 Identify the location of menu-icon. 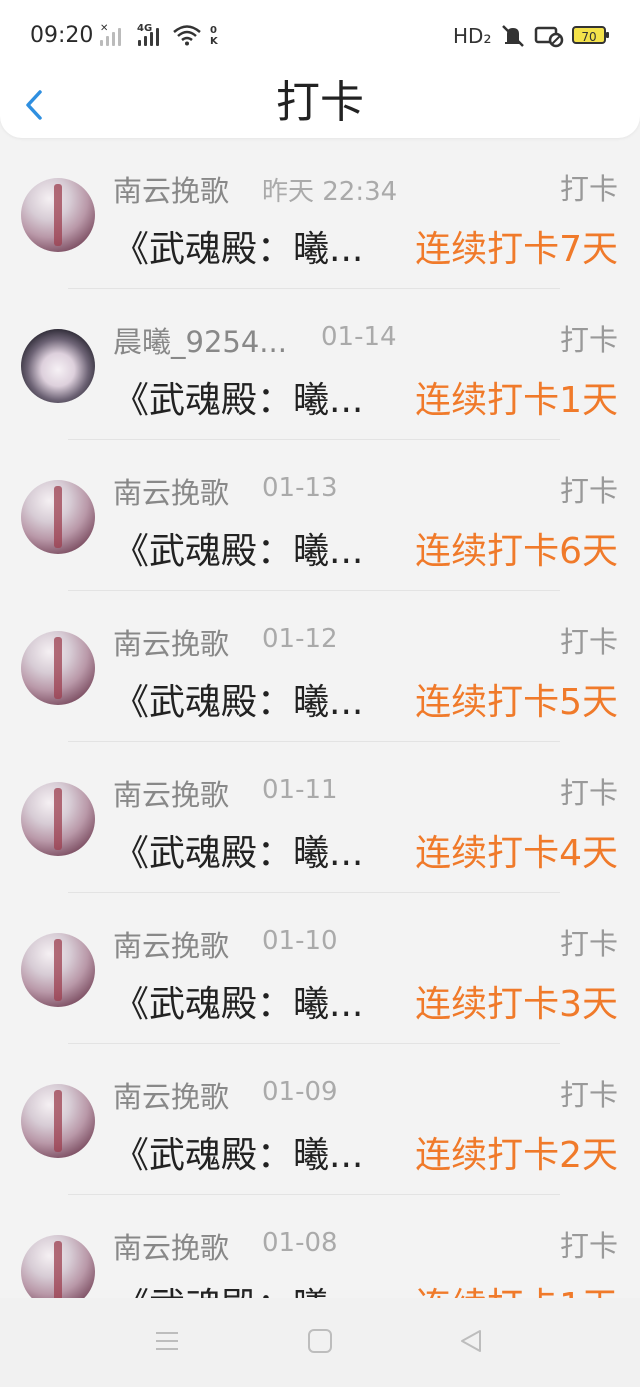
(167, 1341).